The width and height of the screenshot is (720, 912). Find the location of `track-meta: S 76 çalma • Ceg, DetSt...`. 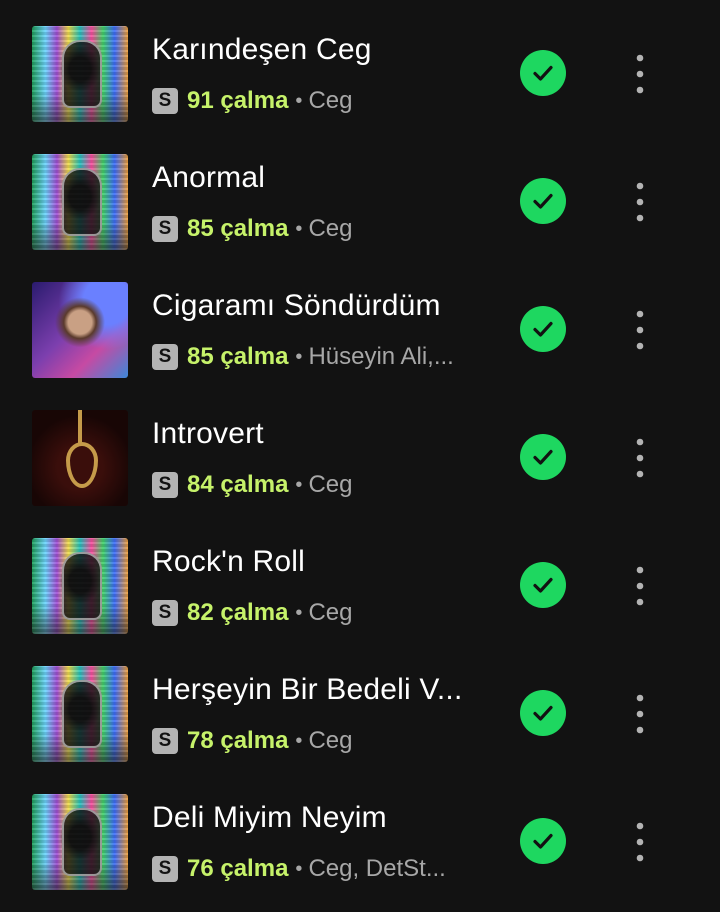

track-meta: S 76 çalma • Ceg, DetSt... is located at coordinates (317, 869).